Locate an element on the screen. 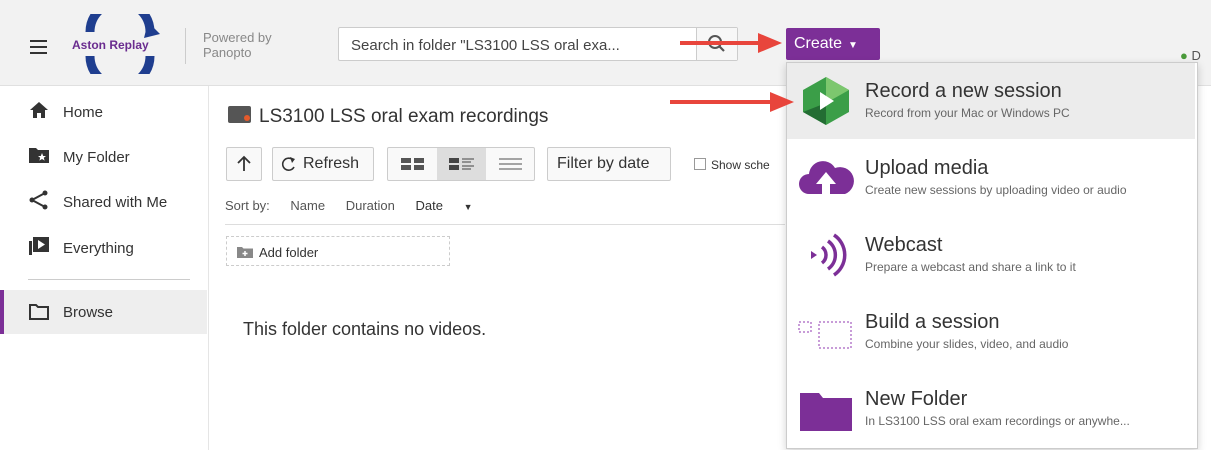 The image size is (1211, 450). sidebar-item-home: Home is located at coordinates (103, 110).